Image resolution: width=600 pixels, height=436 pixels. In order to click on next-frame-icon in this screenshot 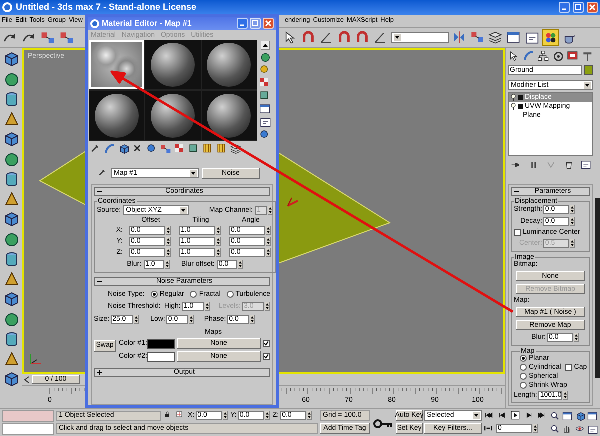, I will do `click(529, 415)`.